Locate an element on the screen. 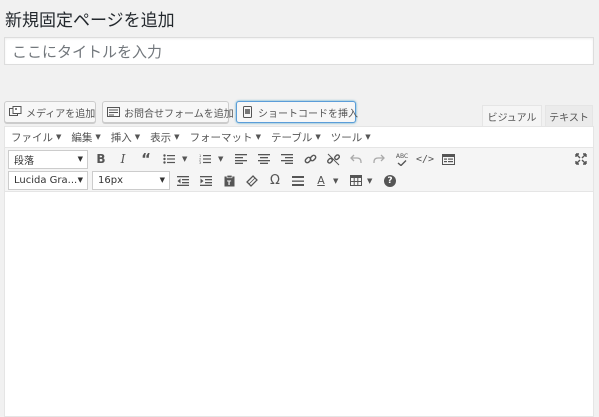 This screenshot has height=417, width=599. table-icon is located at coordinates (356, 181).